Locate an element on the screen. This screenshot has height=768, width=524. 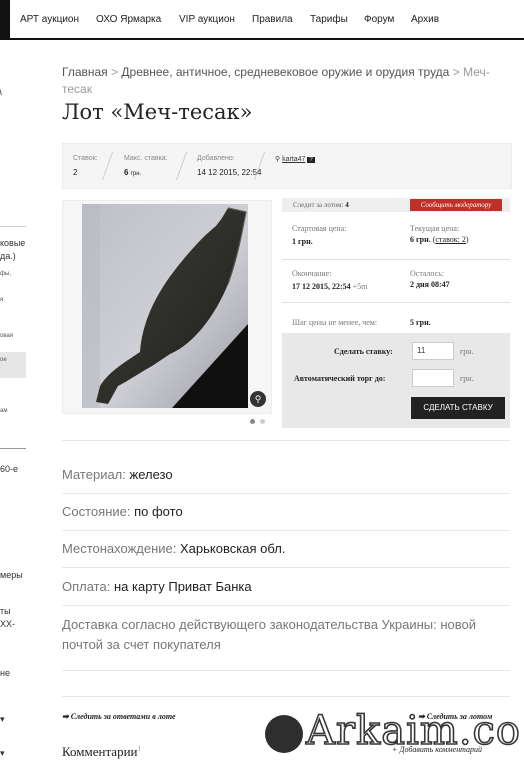
sidebar-fragment: XX- is located at coordinates (7, 624).